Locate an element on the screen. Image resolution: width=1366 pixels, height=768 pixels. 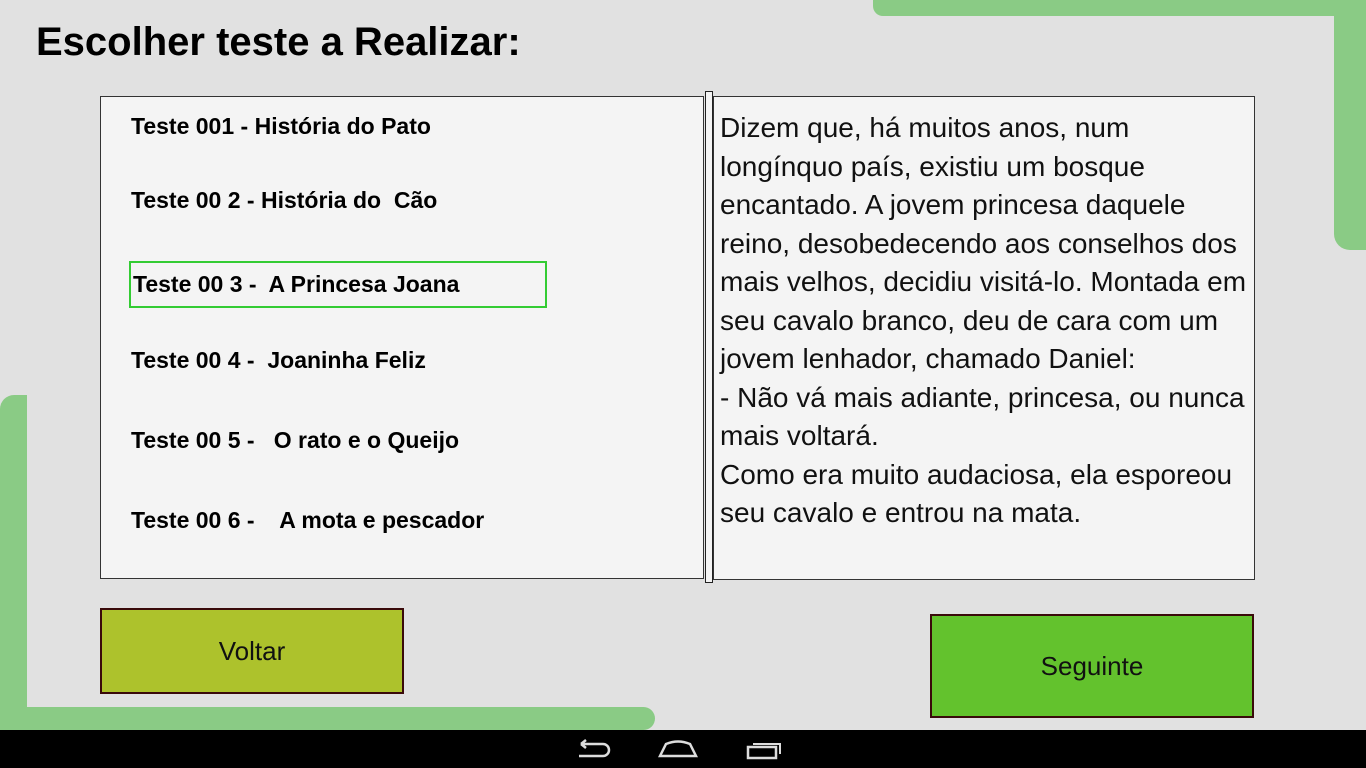
test-list-item-selected: Teste 00 3 - A Princesa Joana is located at coordinates (338, 284).